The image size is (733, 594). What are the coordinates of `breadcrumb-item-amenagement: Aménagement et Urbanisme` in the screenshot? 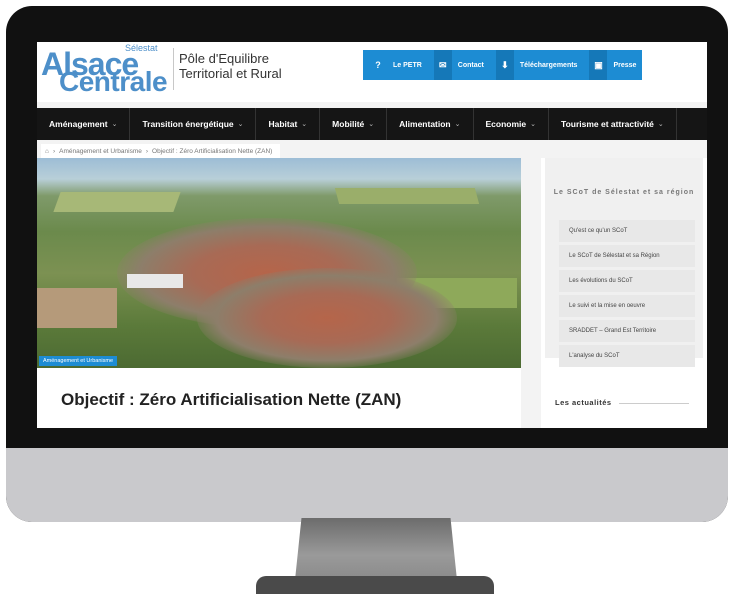 It's located at (100, 151).